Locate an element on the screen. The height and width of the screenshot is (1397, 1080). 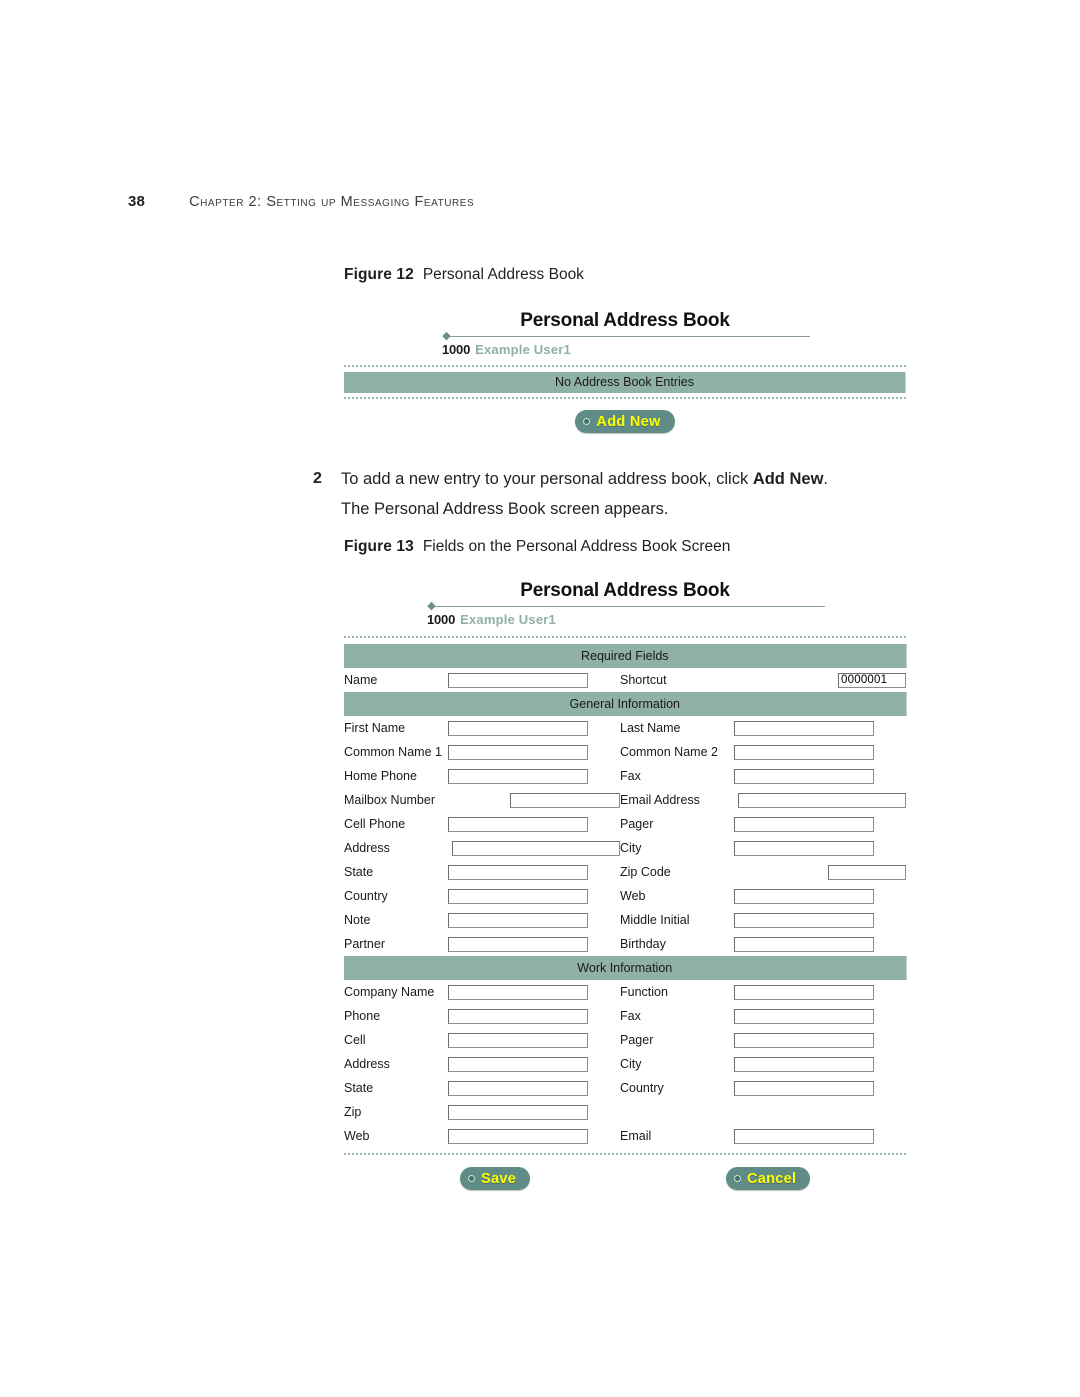
add-new-button: Add New is located at coordinates (625, 421).